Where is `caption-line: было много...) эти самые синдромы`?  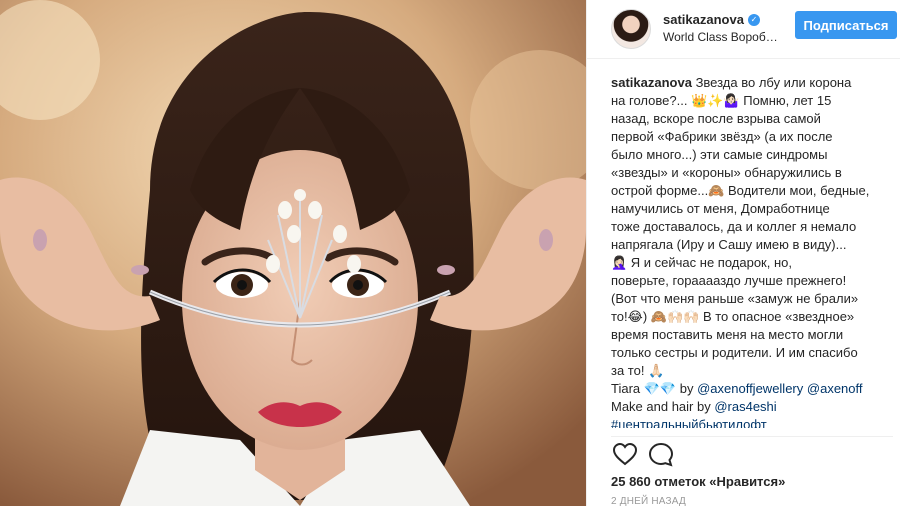 caption-line: было много...) эти самые синдромы is located at coordinates (719, 154).